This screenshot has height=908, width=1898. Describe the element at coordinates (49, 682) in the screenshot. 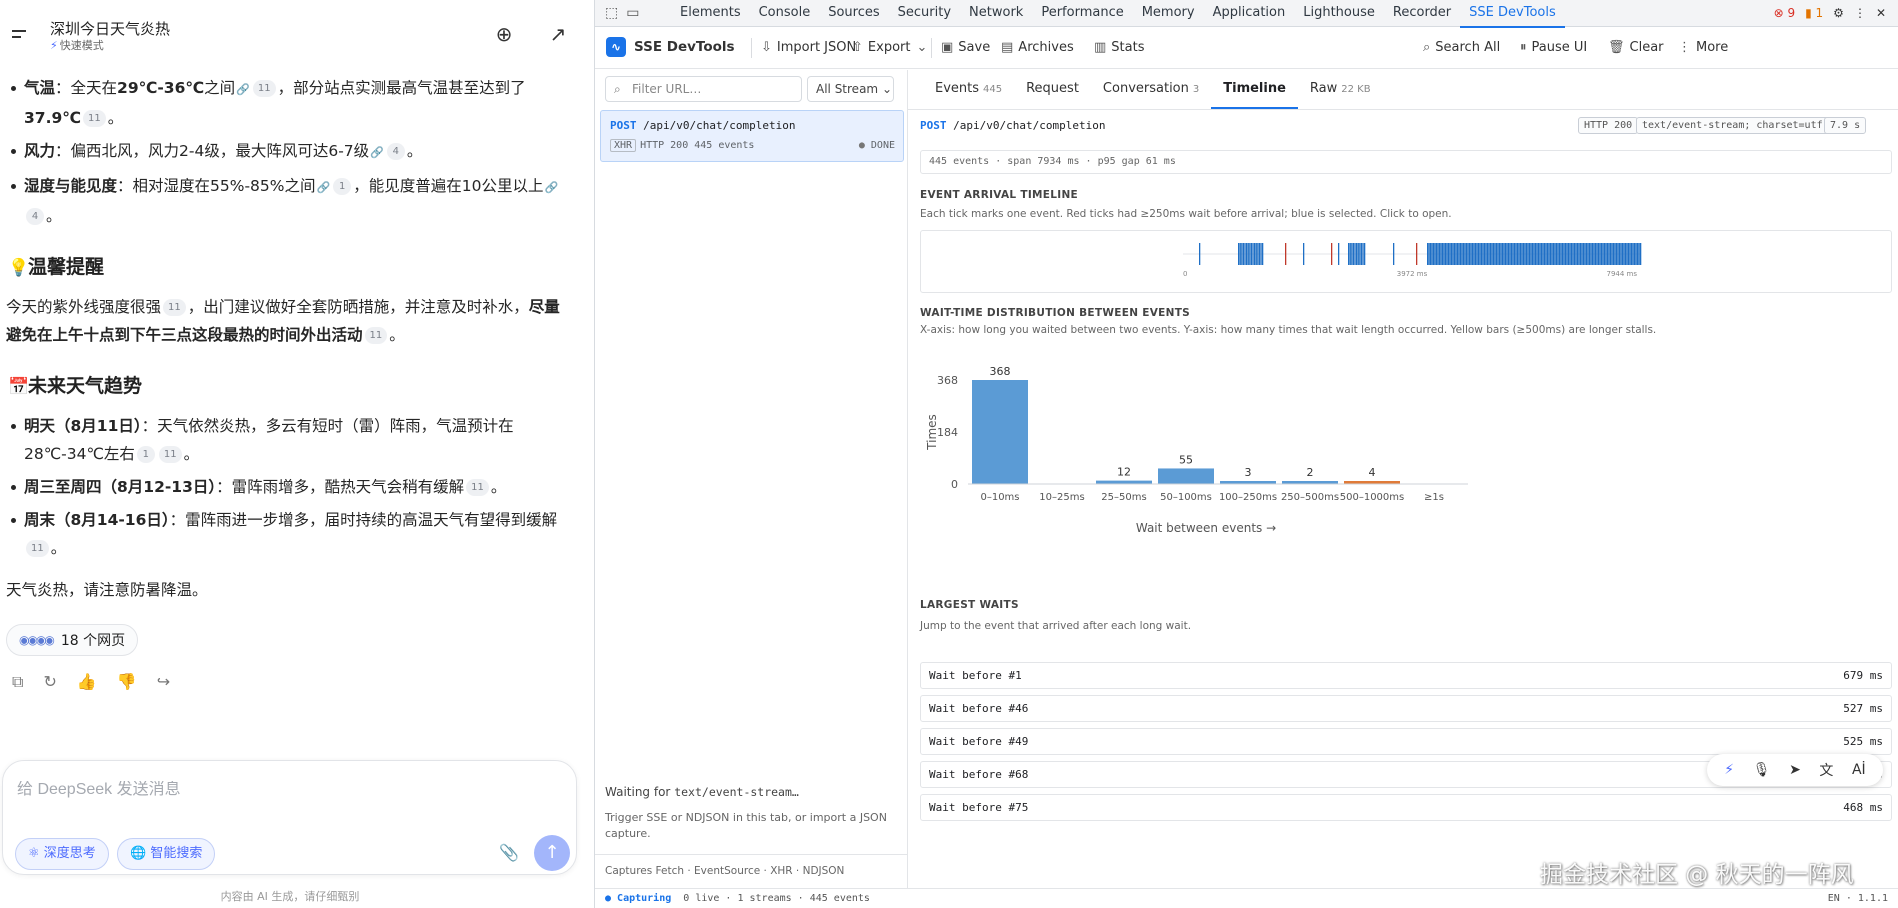

I see `regenerate-icon: ↻` at that location.